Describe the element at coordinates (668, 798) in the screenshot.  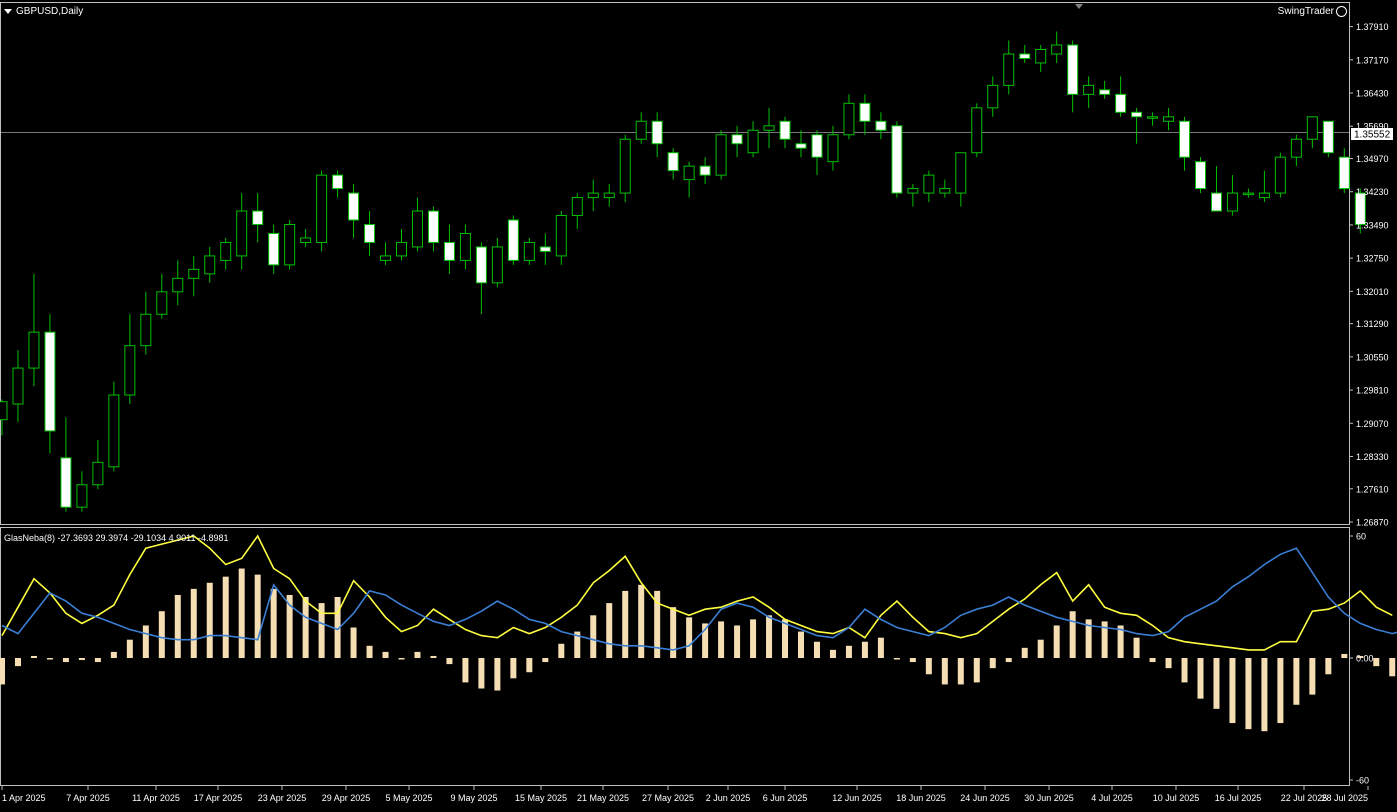
I see `time-tick-label: 27 May 2025` at that location.